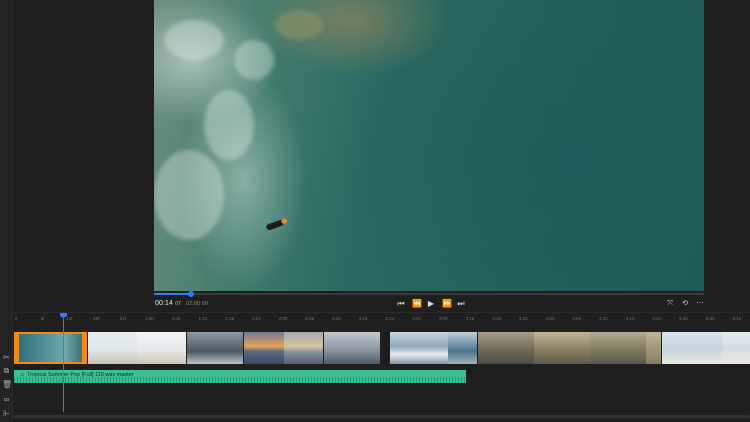 This screenshot has height=422, width=750. What do you see at coordinates (352, 348) in the screenshot?
I see `clip-pier` at bounding box center [352, 348].